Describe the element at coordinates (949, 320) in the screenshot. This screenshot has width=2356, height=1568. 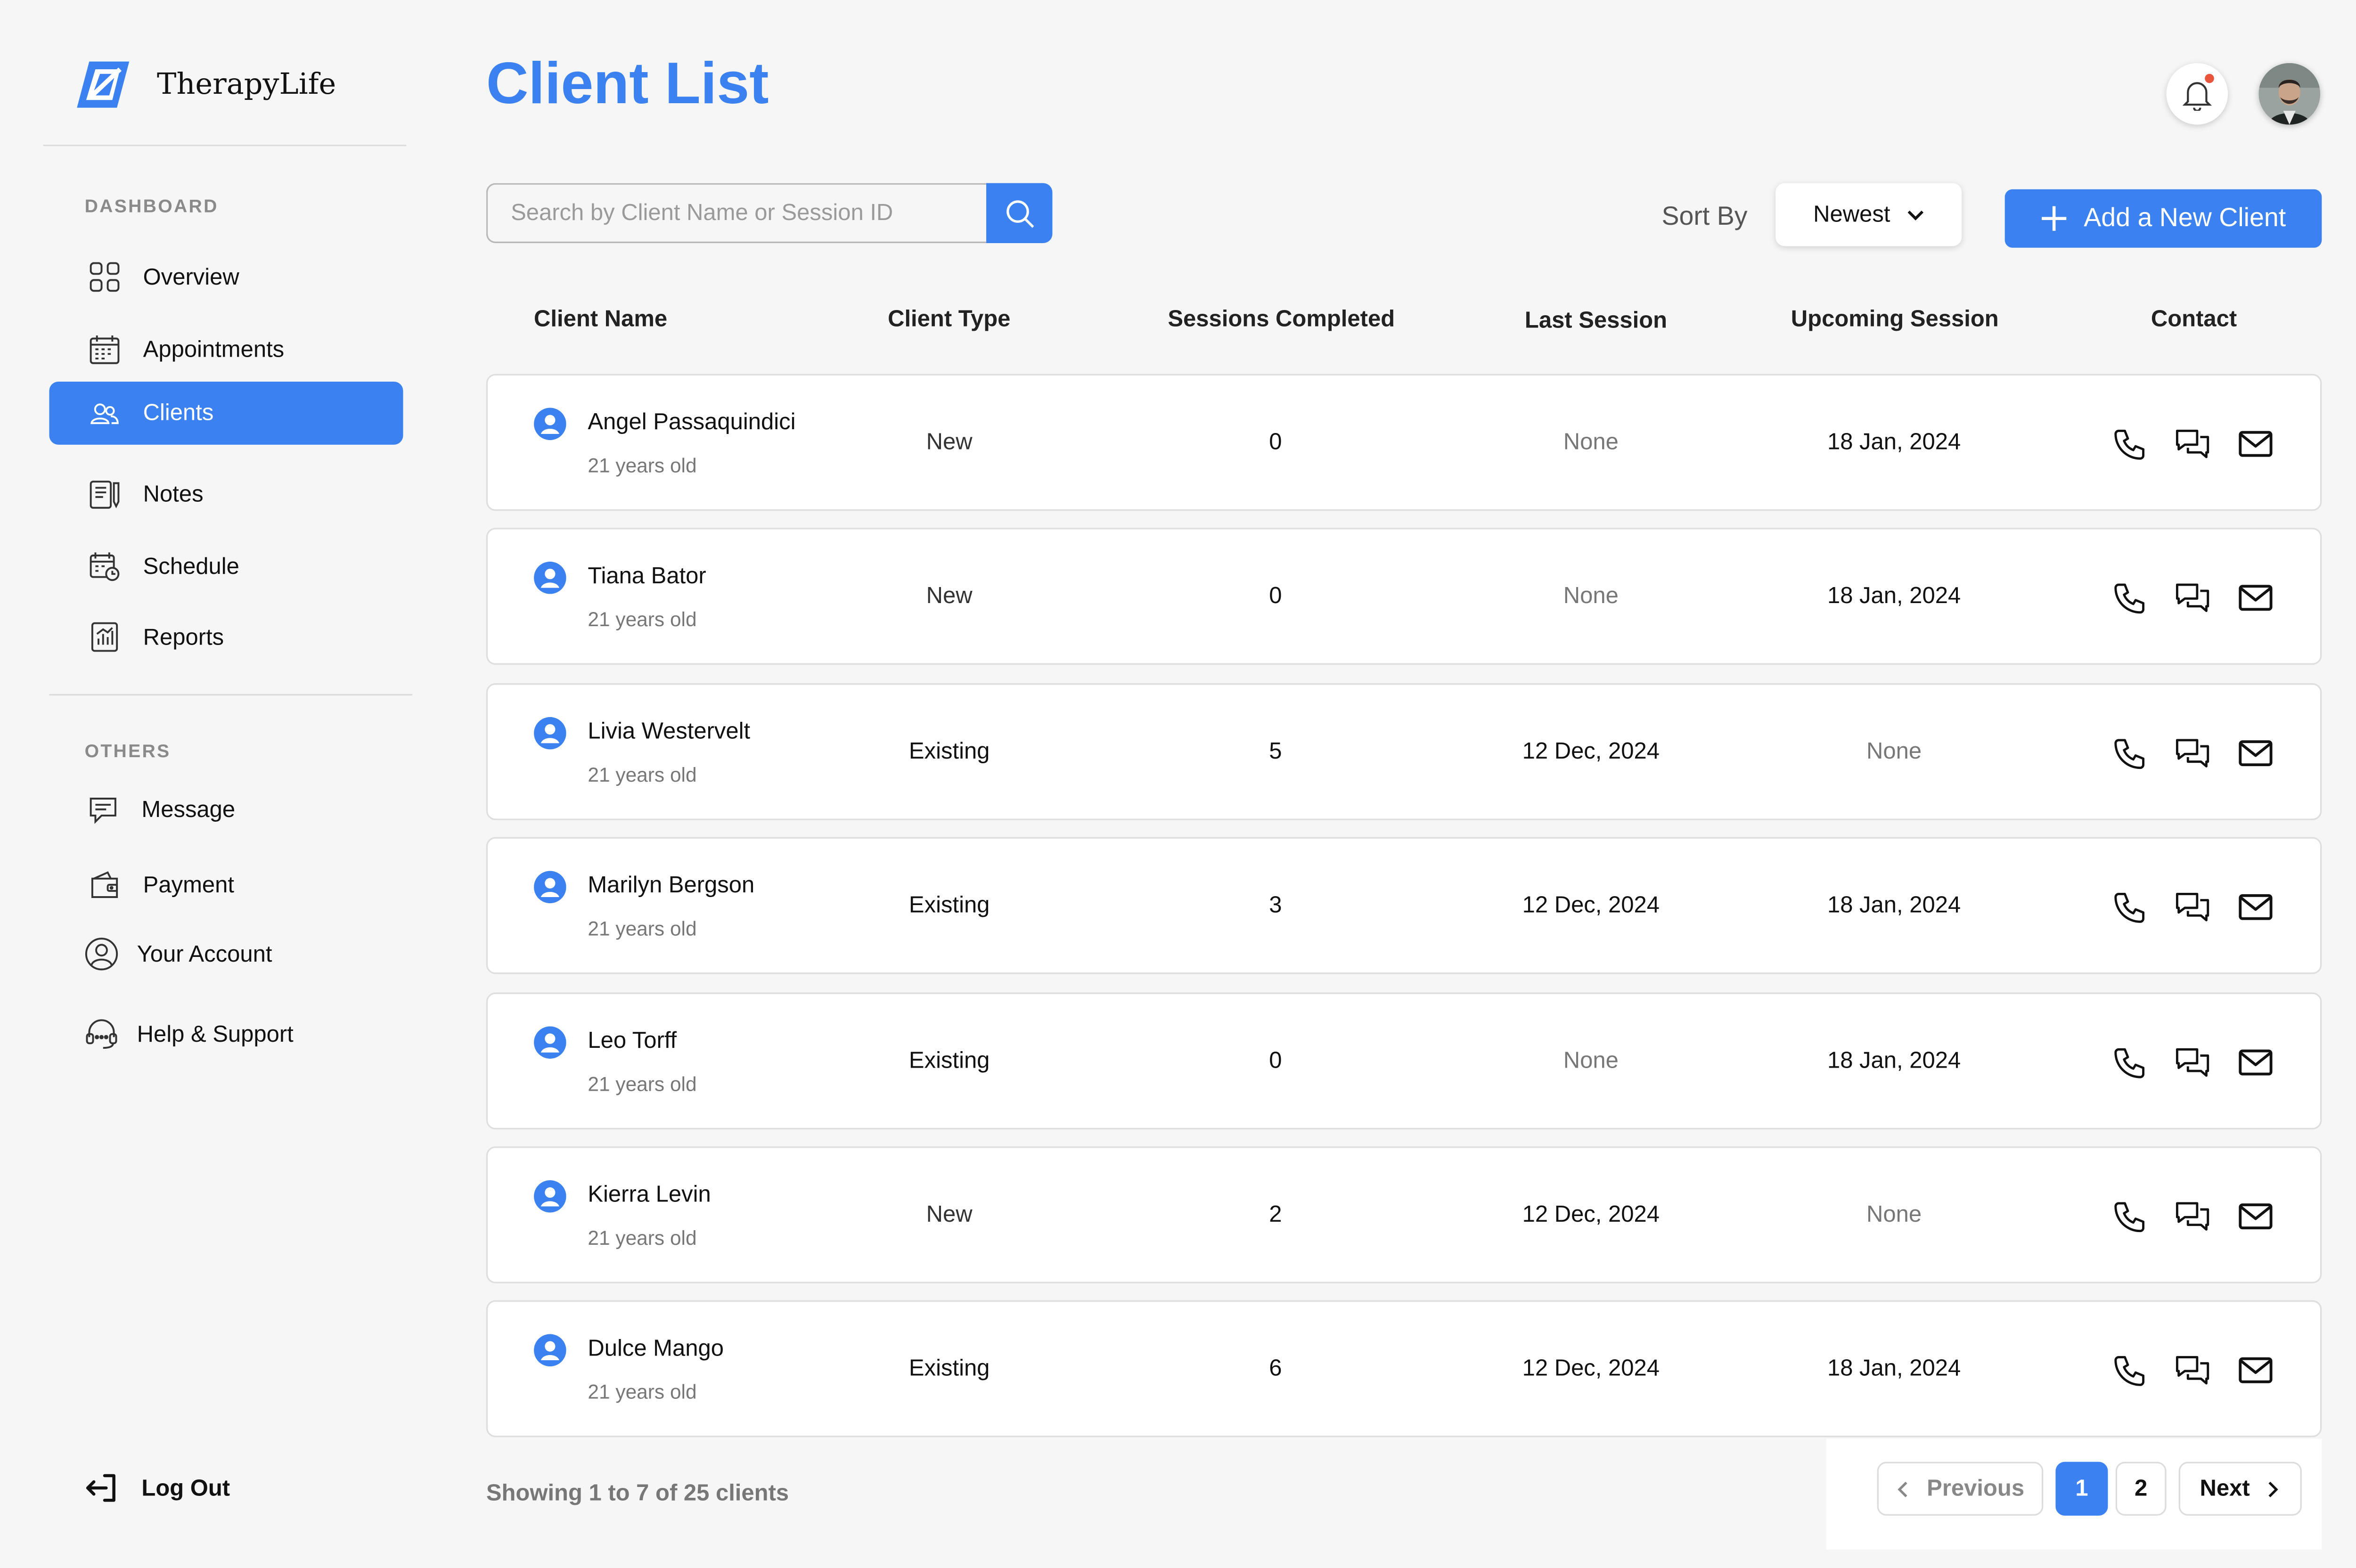
I see `column-header-client-type: Client Type` at that location.